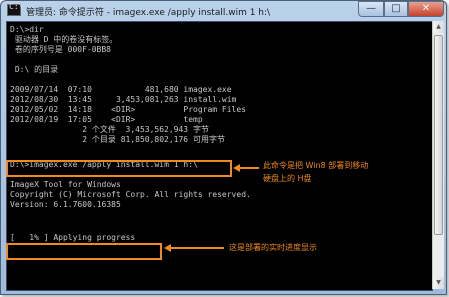 This screenshot has width=449, height=297. Describe the element at coordinates (438, 27) in the screenshot. I see `scroll-up-arrow-icon: ▲` at that location.